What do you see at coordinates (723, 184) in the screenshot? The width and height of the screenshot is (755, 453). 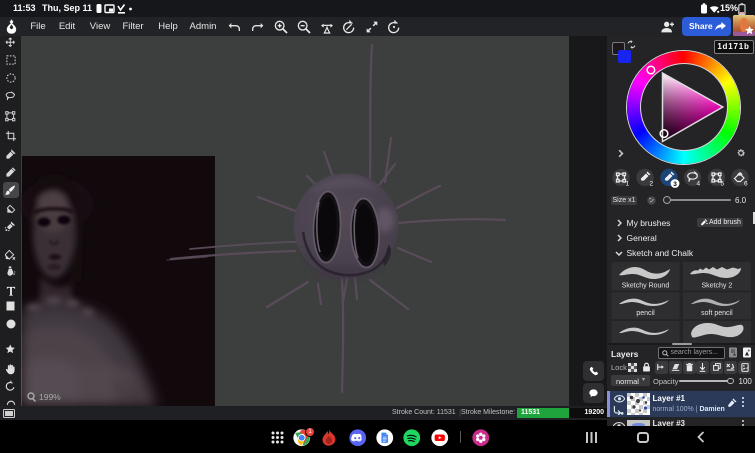 I see `svg-text: 5` at bounding box center [723, 184].